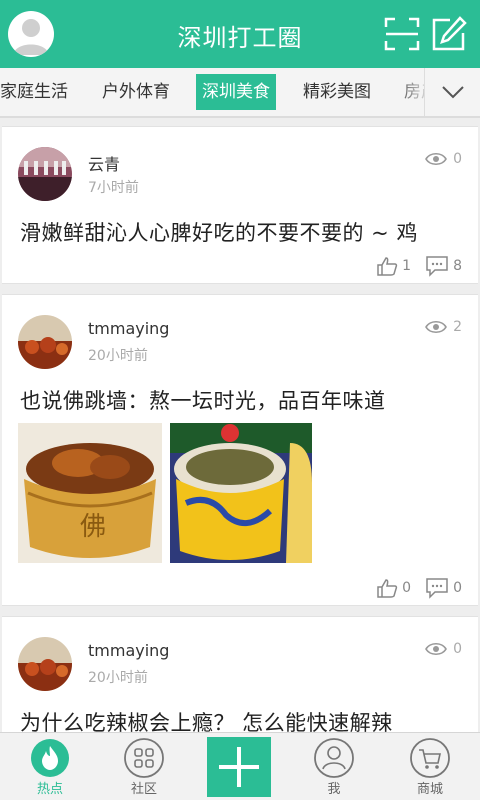 This screenshot has width=480, height=800. Describe the element at coordinates (412, 588) in the screenshot. I see `post-stats: 0 0` at that location.